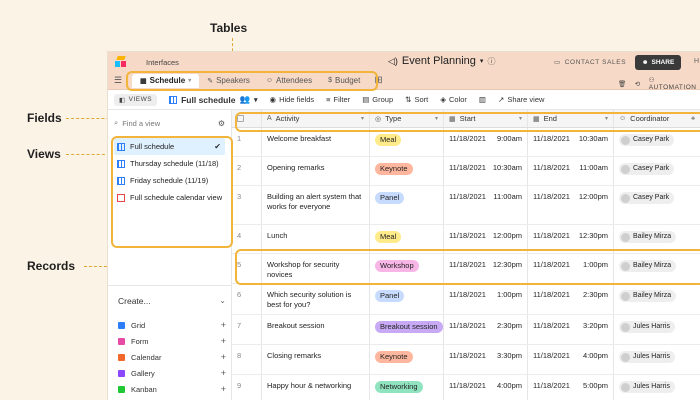 This screenshot has width=700, height=400. I want to click on tab-attendees: ☺ Attendees, so click(289, 81).